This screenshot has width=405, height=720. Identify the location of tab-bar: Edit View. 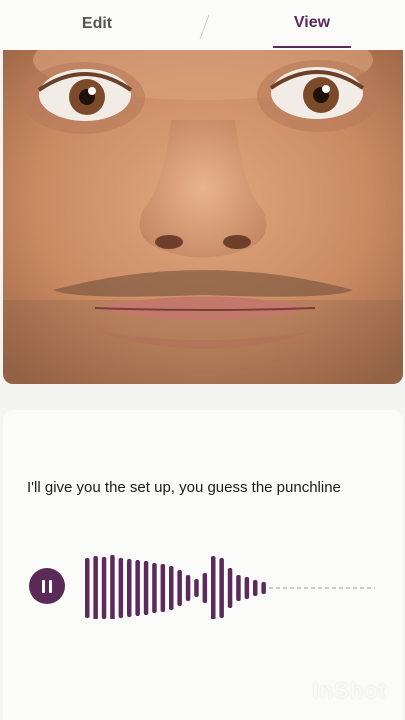
(202, 25).